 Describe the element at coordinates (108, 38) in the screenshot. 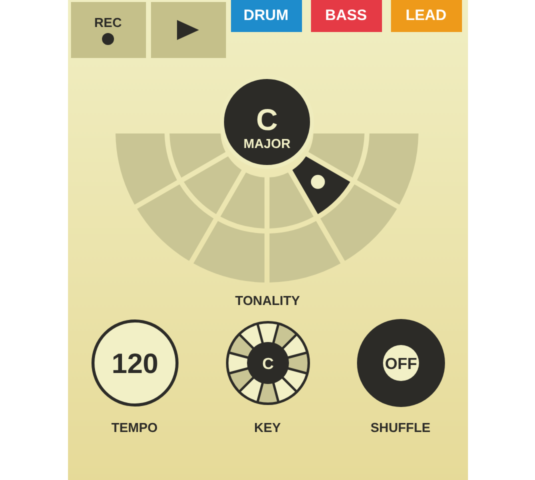

I see `record-icon` at that location.